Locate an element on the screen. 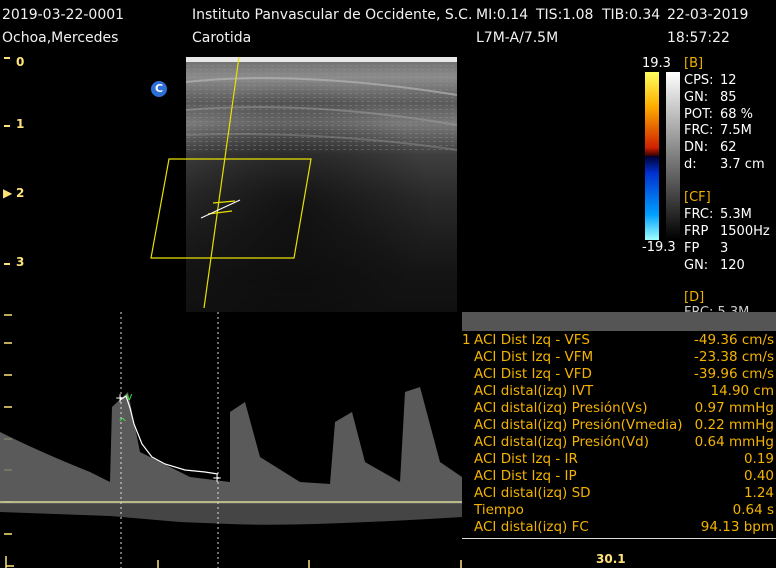 The height and width of the screenshot is (568, 776). d-section-partial: FRC: 5.3M is located at coordinates (716, 308).